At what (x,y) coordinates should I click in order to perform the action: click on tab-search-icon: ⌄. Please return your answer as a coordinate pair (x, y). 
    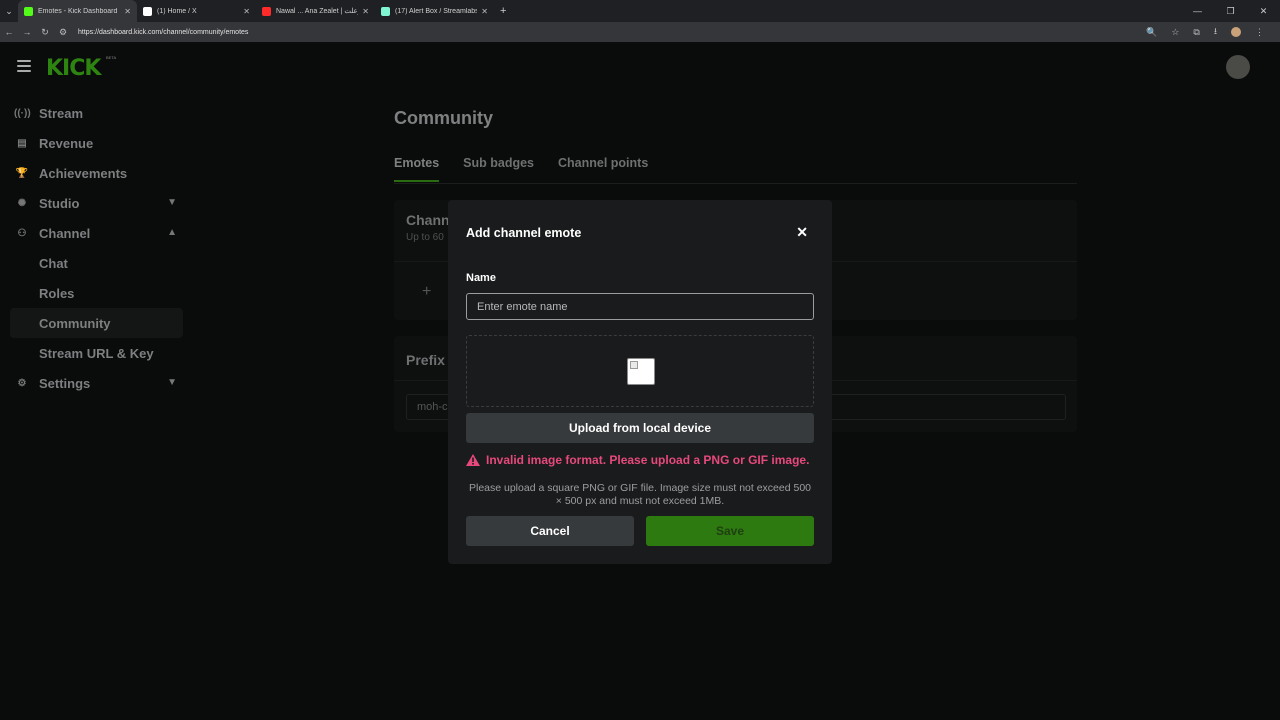
    Looking at the image, I should click on (9, 11).